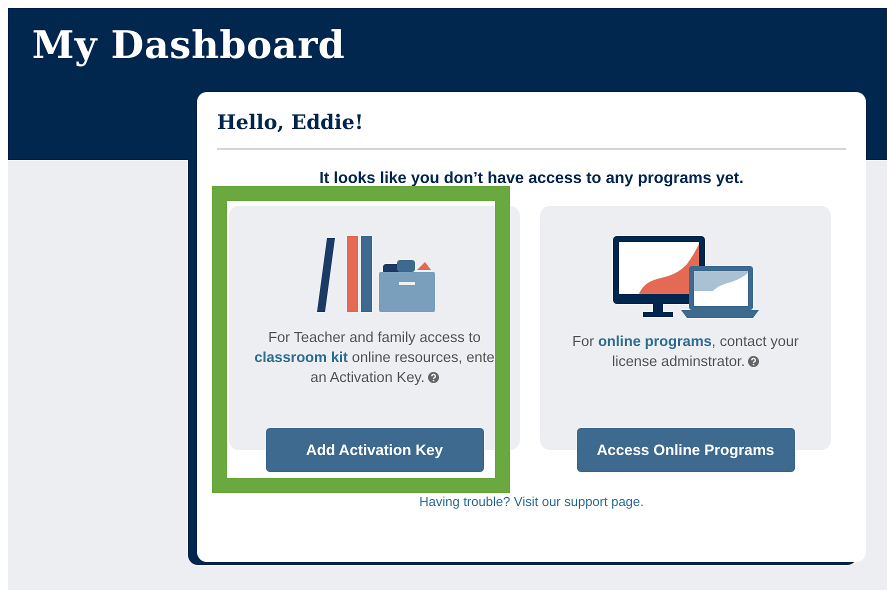 Image resolution: width=887 pixels, height=590 pixels. Describe the element at coordinates (685, 277) in the screenshot. I see `monitor-and-laptop-icon` at that location.